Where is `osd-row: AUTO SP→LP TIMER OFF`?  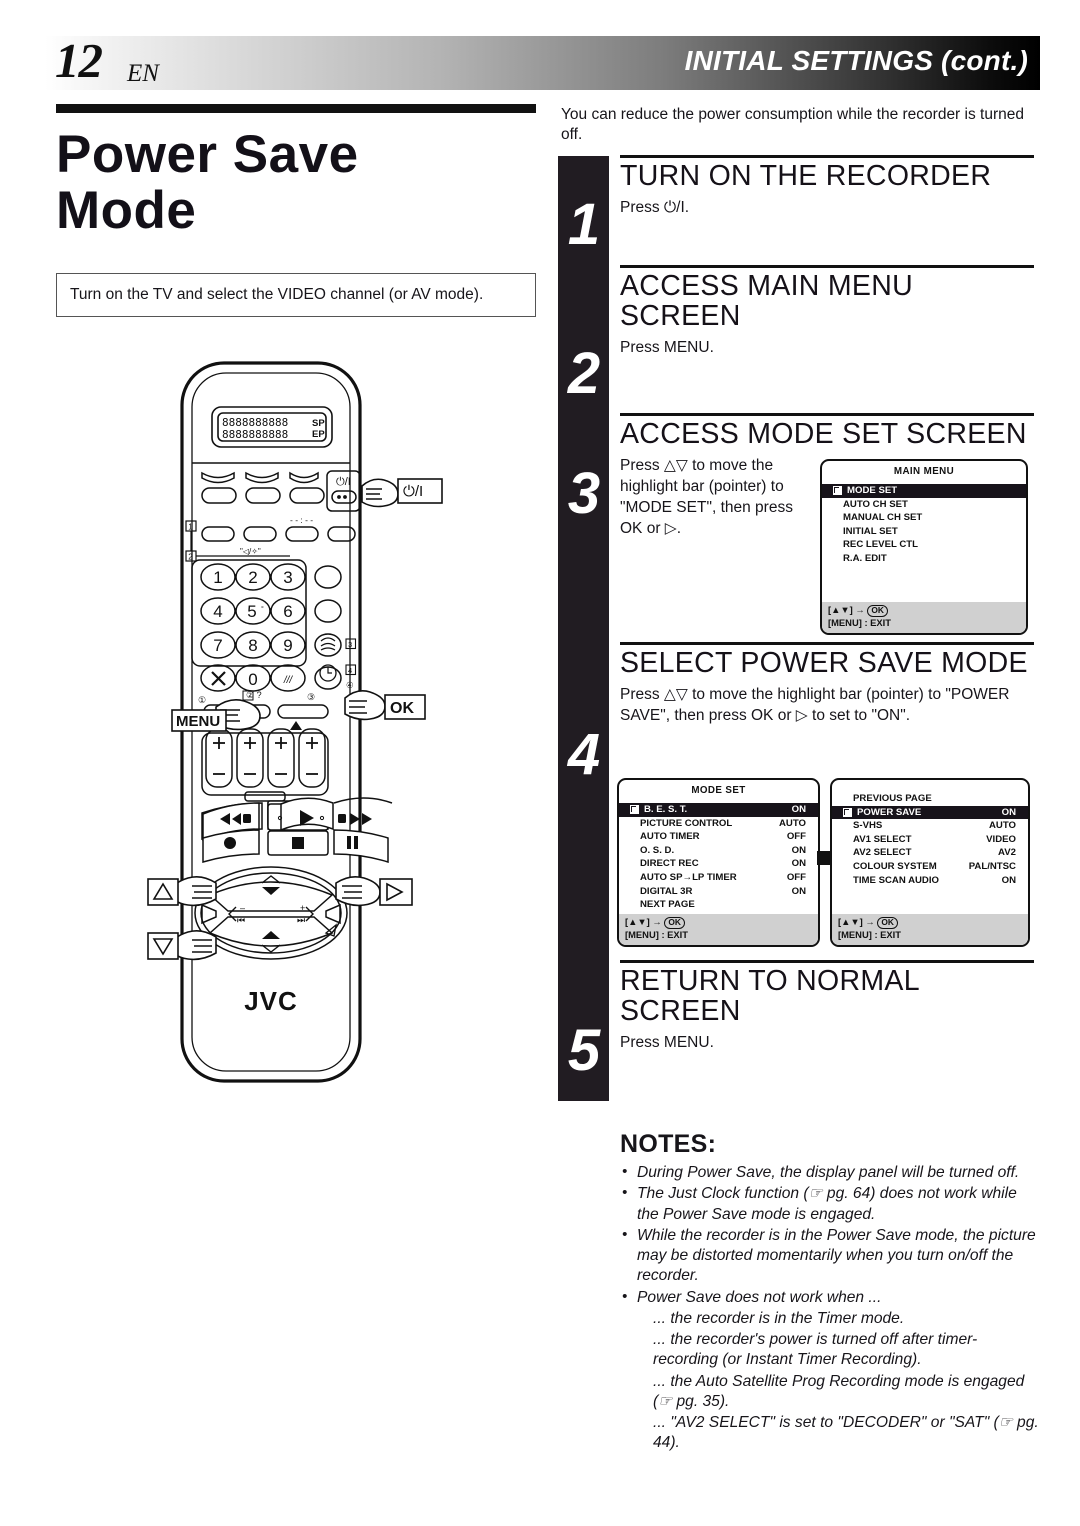
osd-row: AUTO SP→LP TIMER OFF is located at coordinates (718, 878).